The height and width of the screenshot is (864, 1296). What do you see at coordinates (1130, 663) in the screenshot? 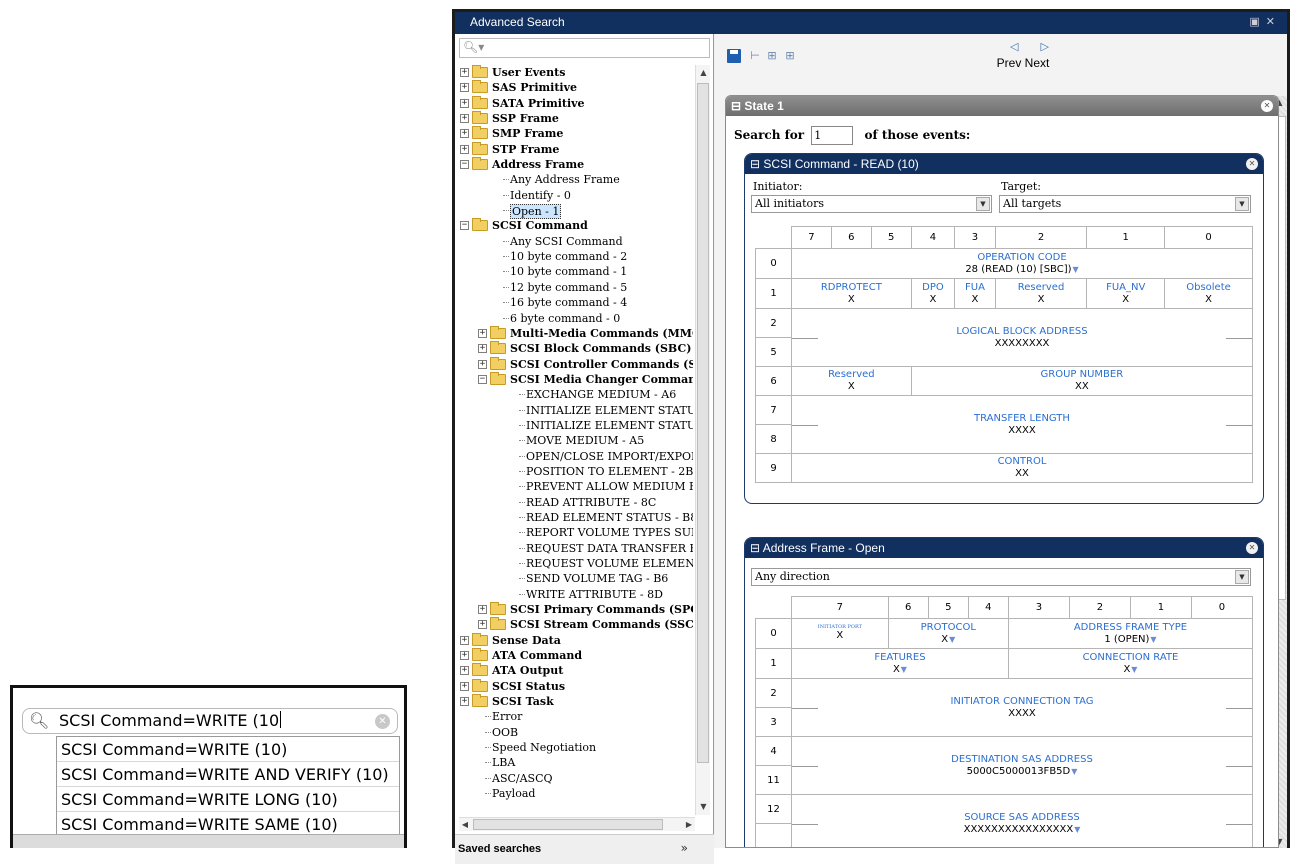
I see `field-connection-rate: CONNECTION RATE X▼` at bounding box center [1130, 663].